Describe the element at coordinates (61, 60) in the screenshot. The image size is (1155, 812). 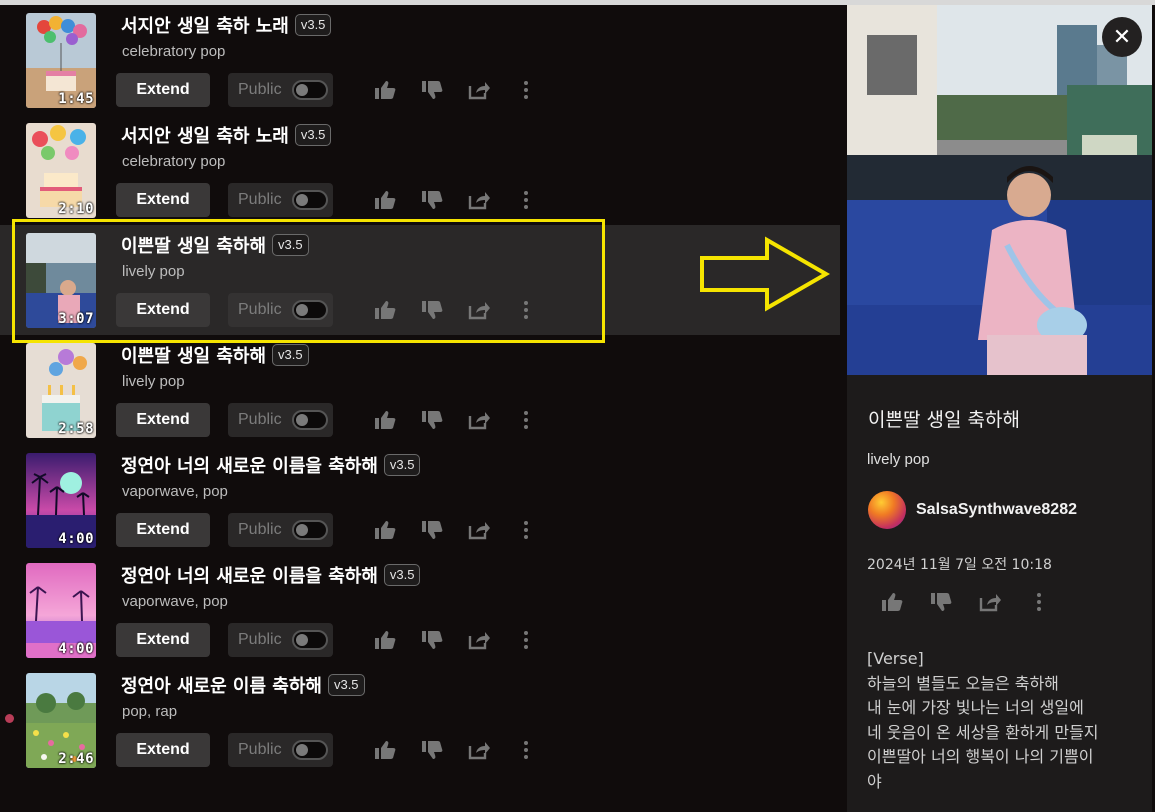
I see `song-thumbnail: 1:45` at that location.